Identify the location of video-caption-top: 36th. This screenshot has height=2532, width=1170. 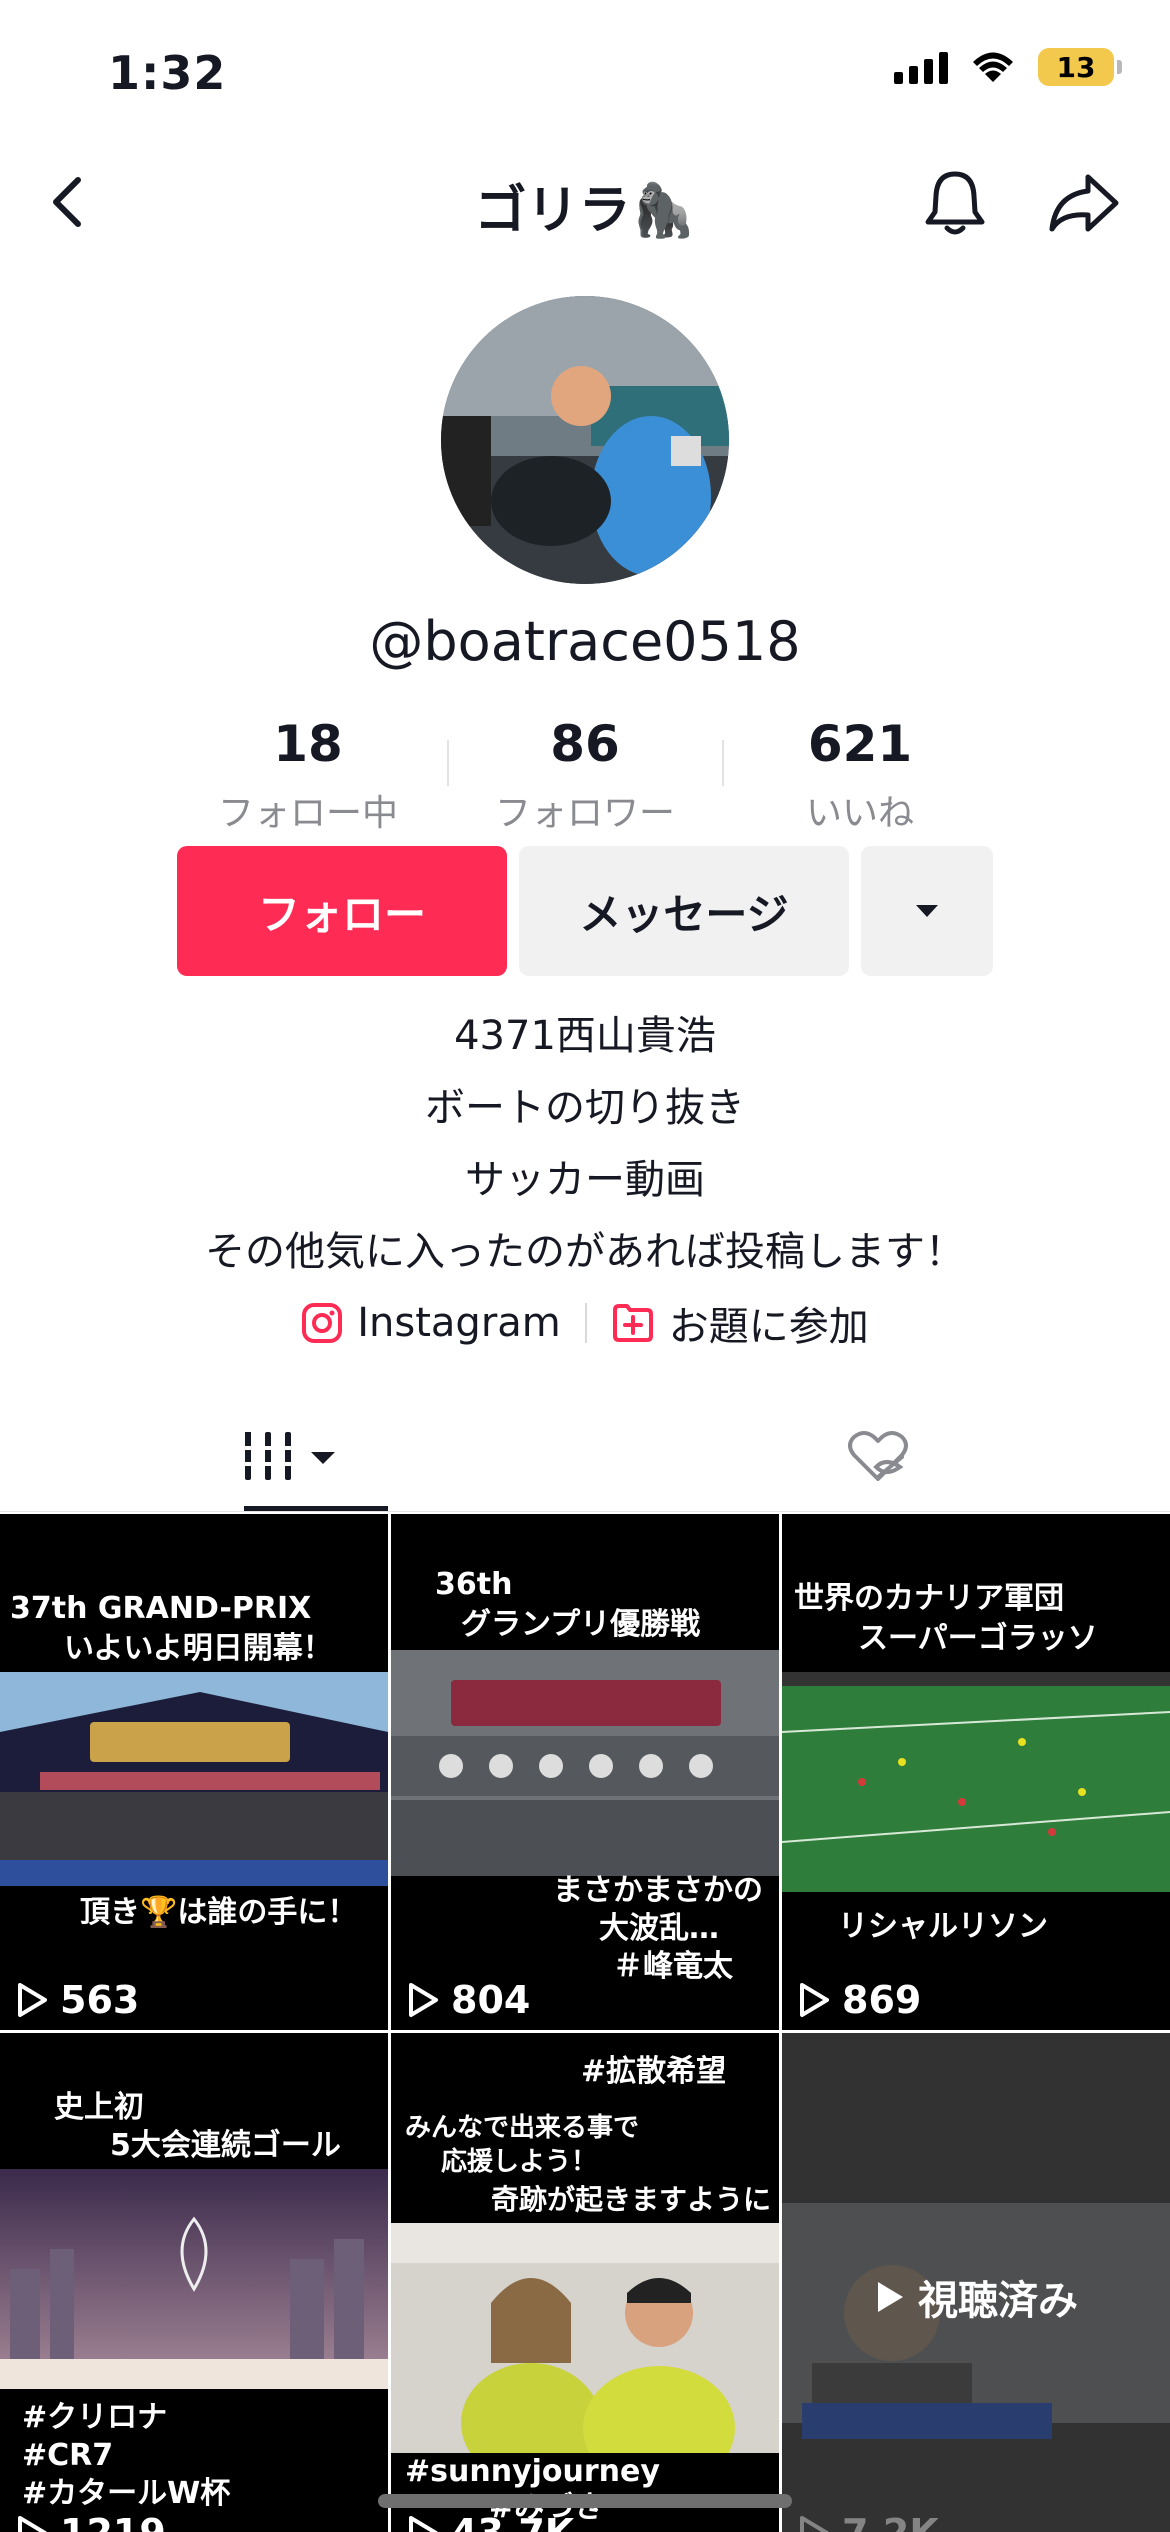
(474, 1584).